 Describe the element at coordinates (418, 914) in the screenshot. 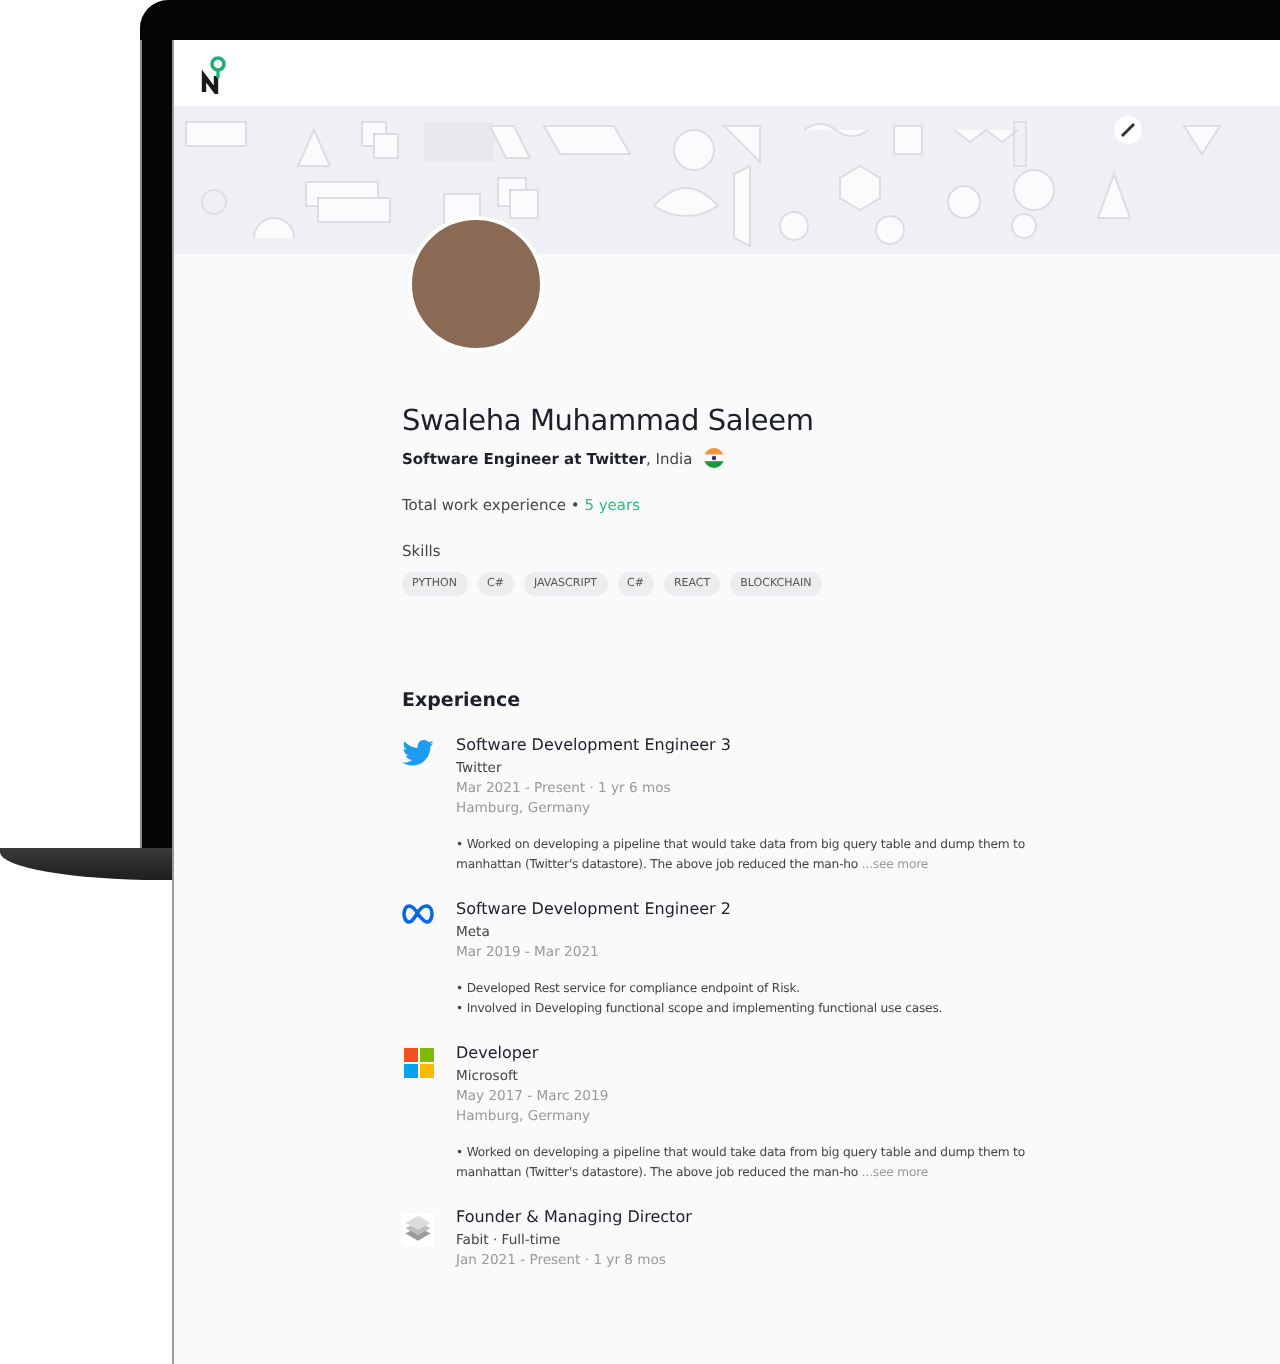

I see `infinity-icon` at that location.